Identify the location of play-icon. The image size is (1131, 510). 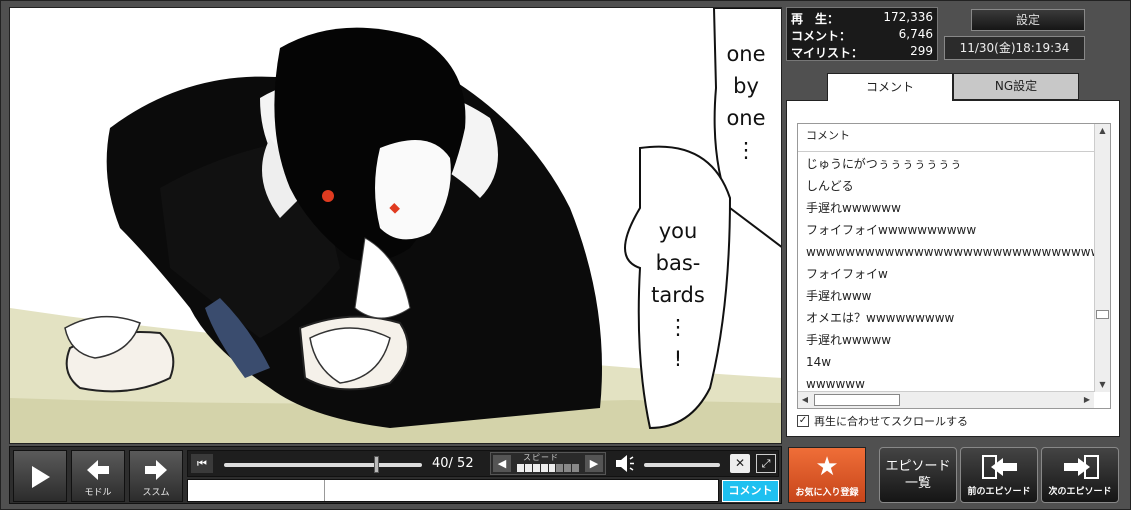
(41, 477).